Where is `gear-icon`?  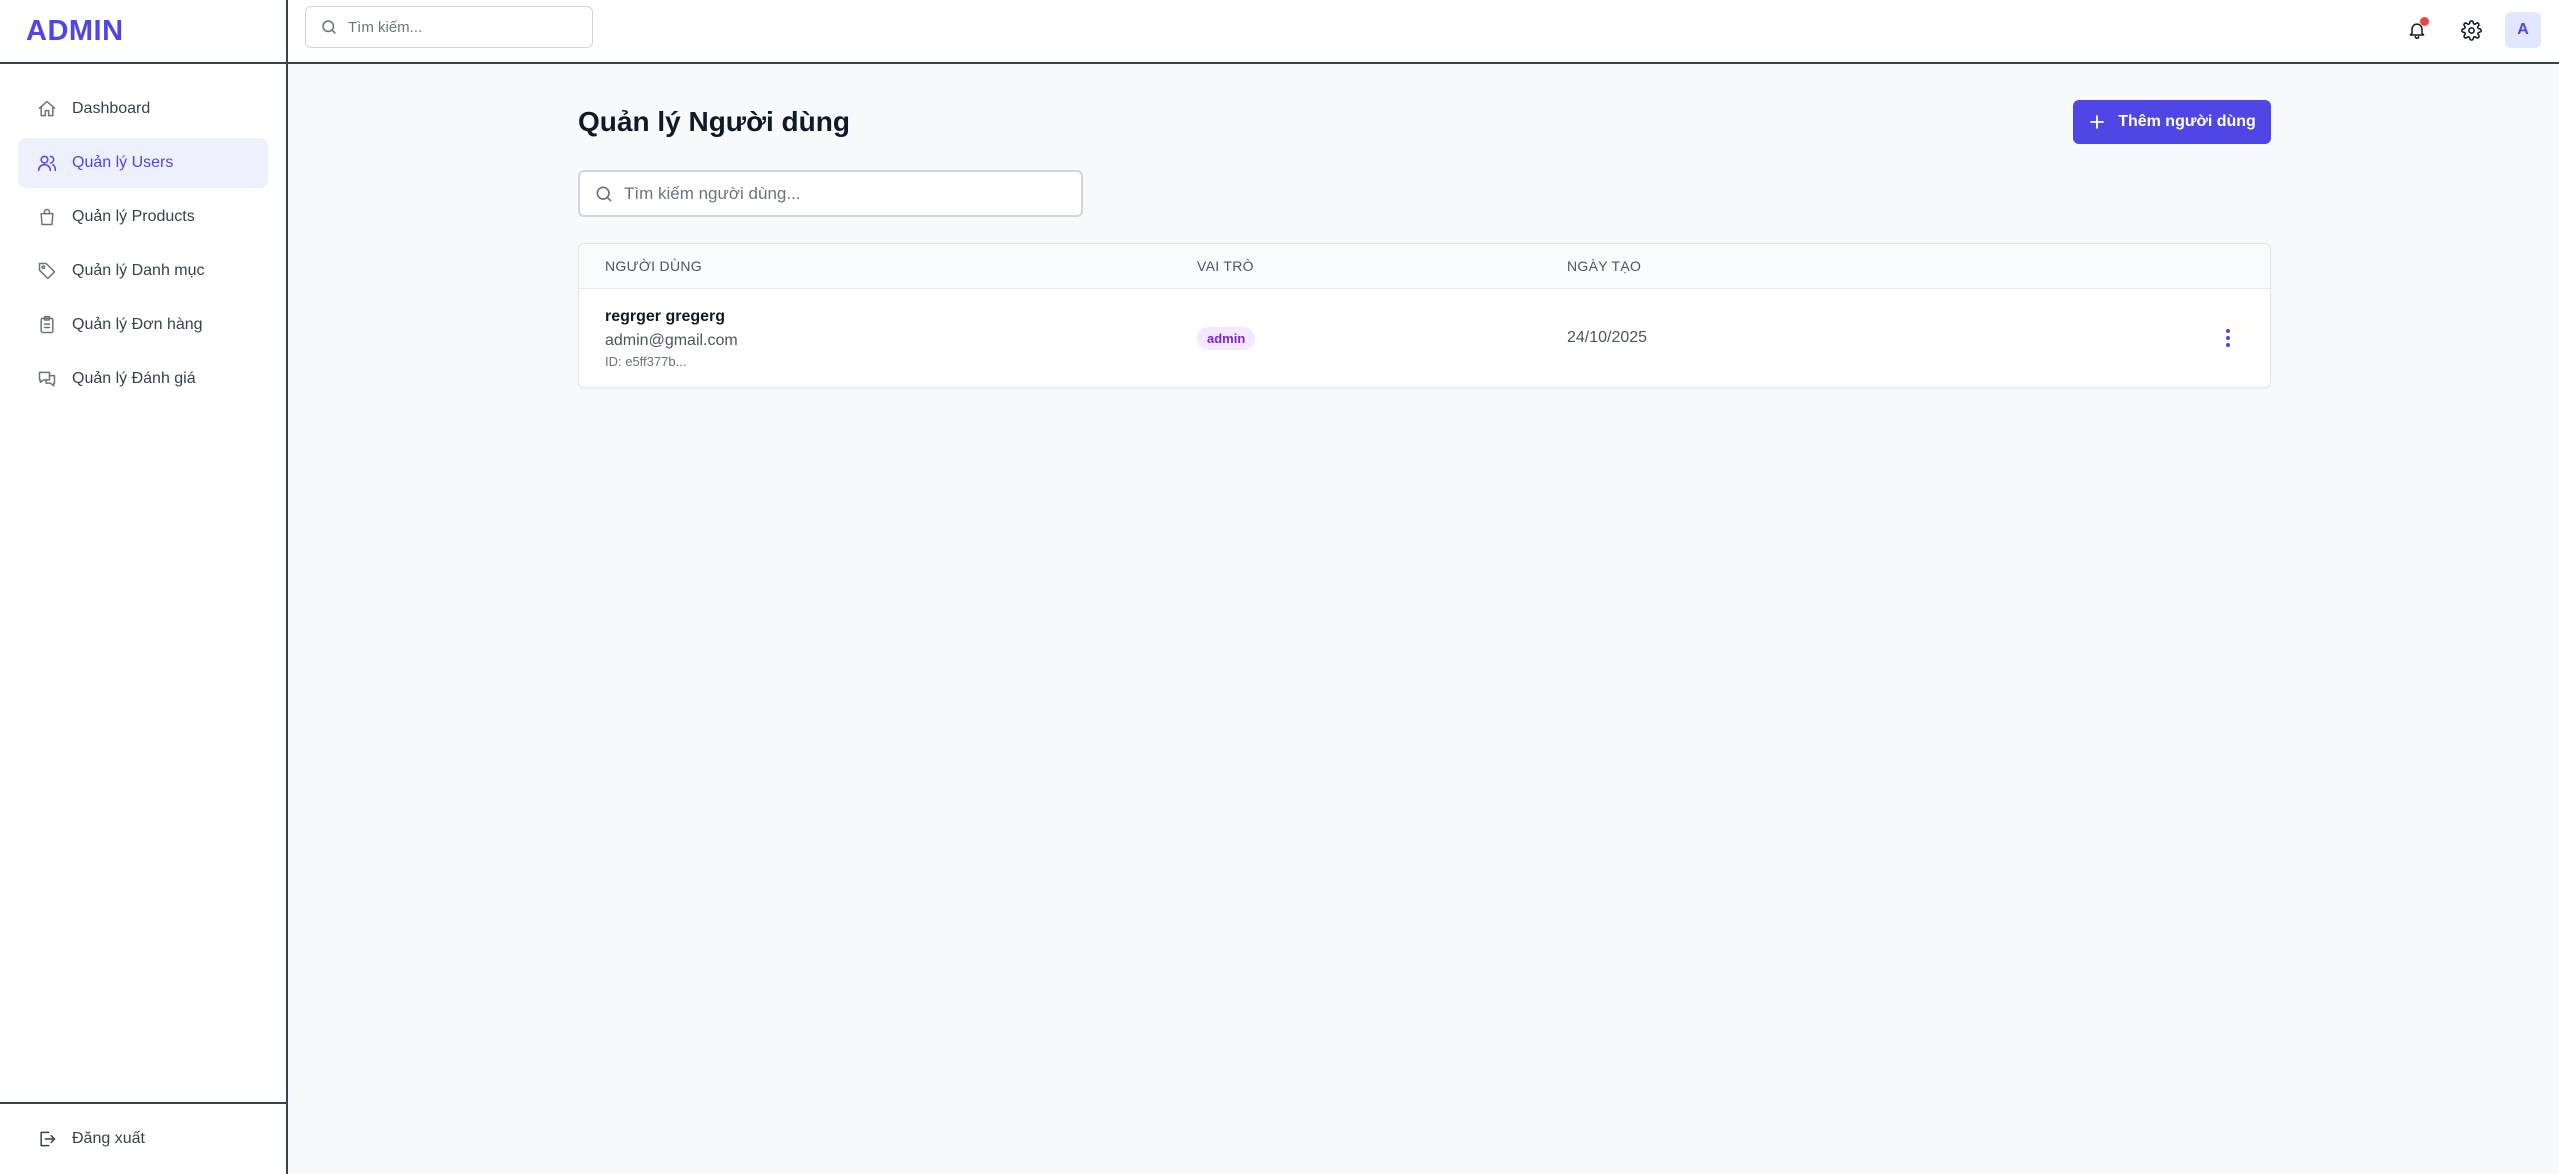 gear-icon is located at coordinates (2471, 30).